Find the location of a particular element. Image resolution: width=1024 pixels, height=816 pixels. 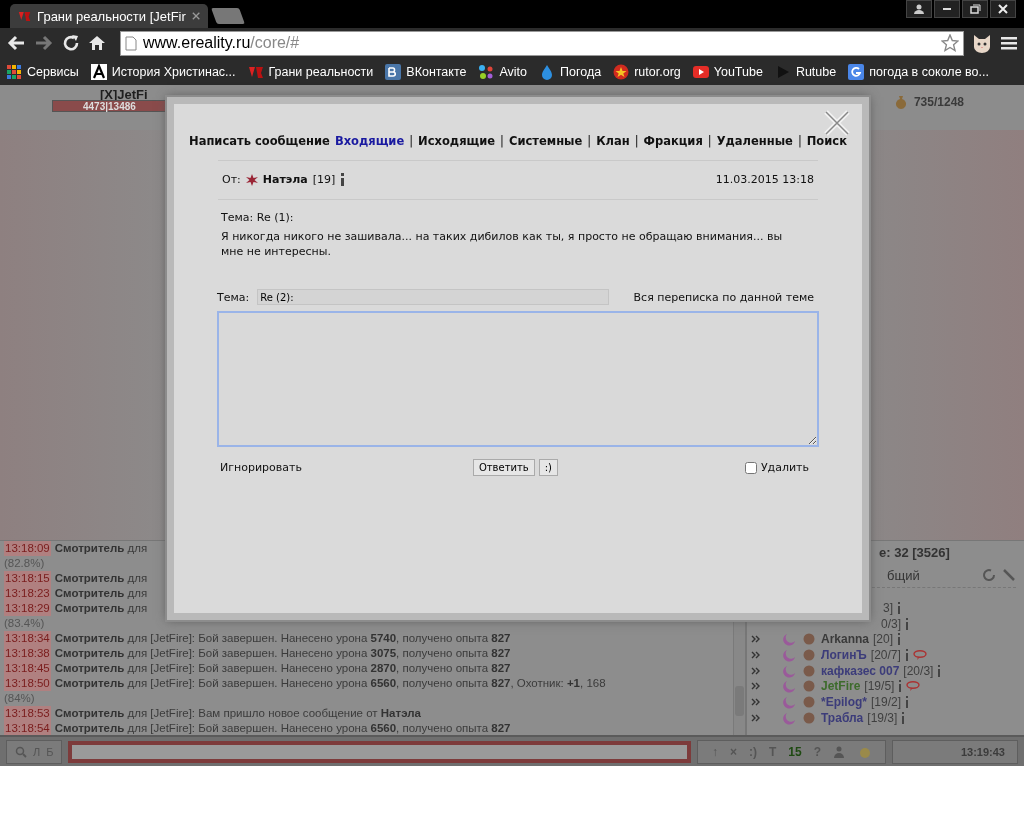

close-icon is located at coordinates (195, 16).